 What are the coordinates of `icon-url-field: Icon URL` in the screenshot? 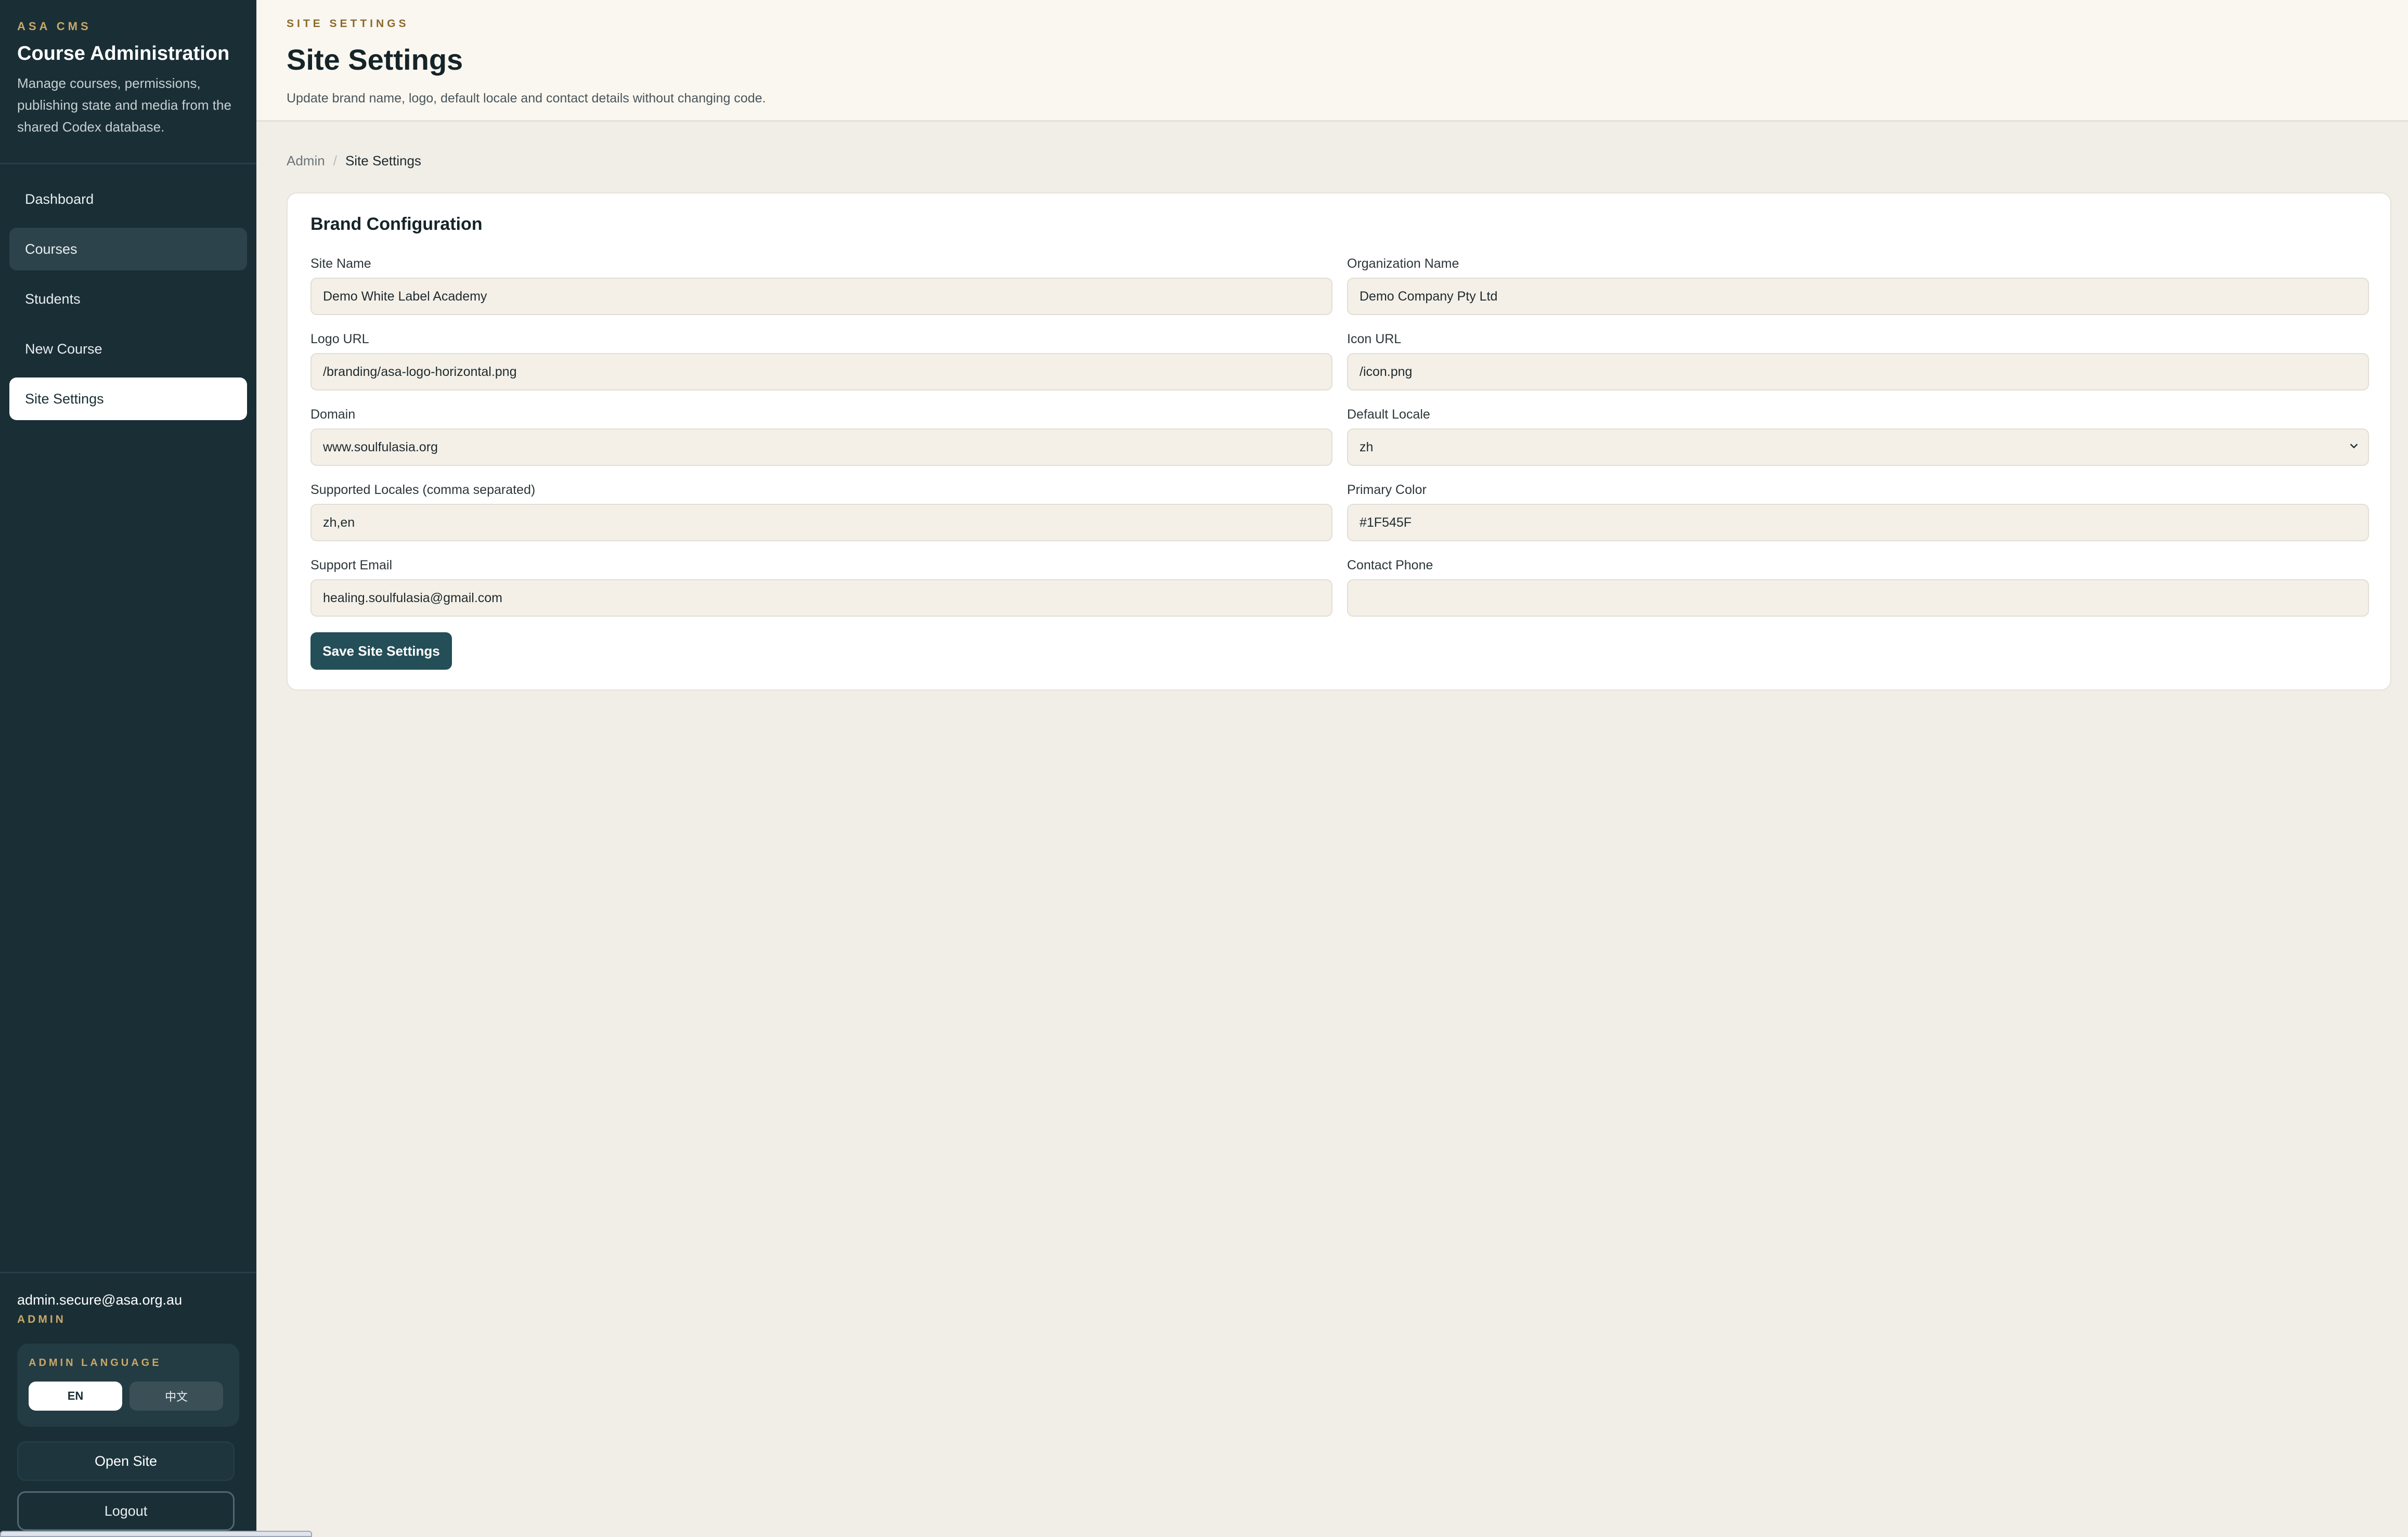 It's located at (1858, 361).